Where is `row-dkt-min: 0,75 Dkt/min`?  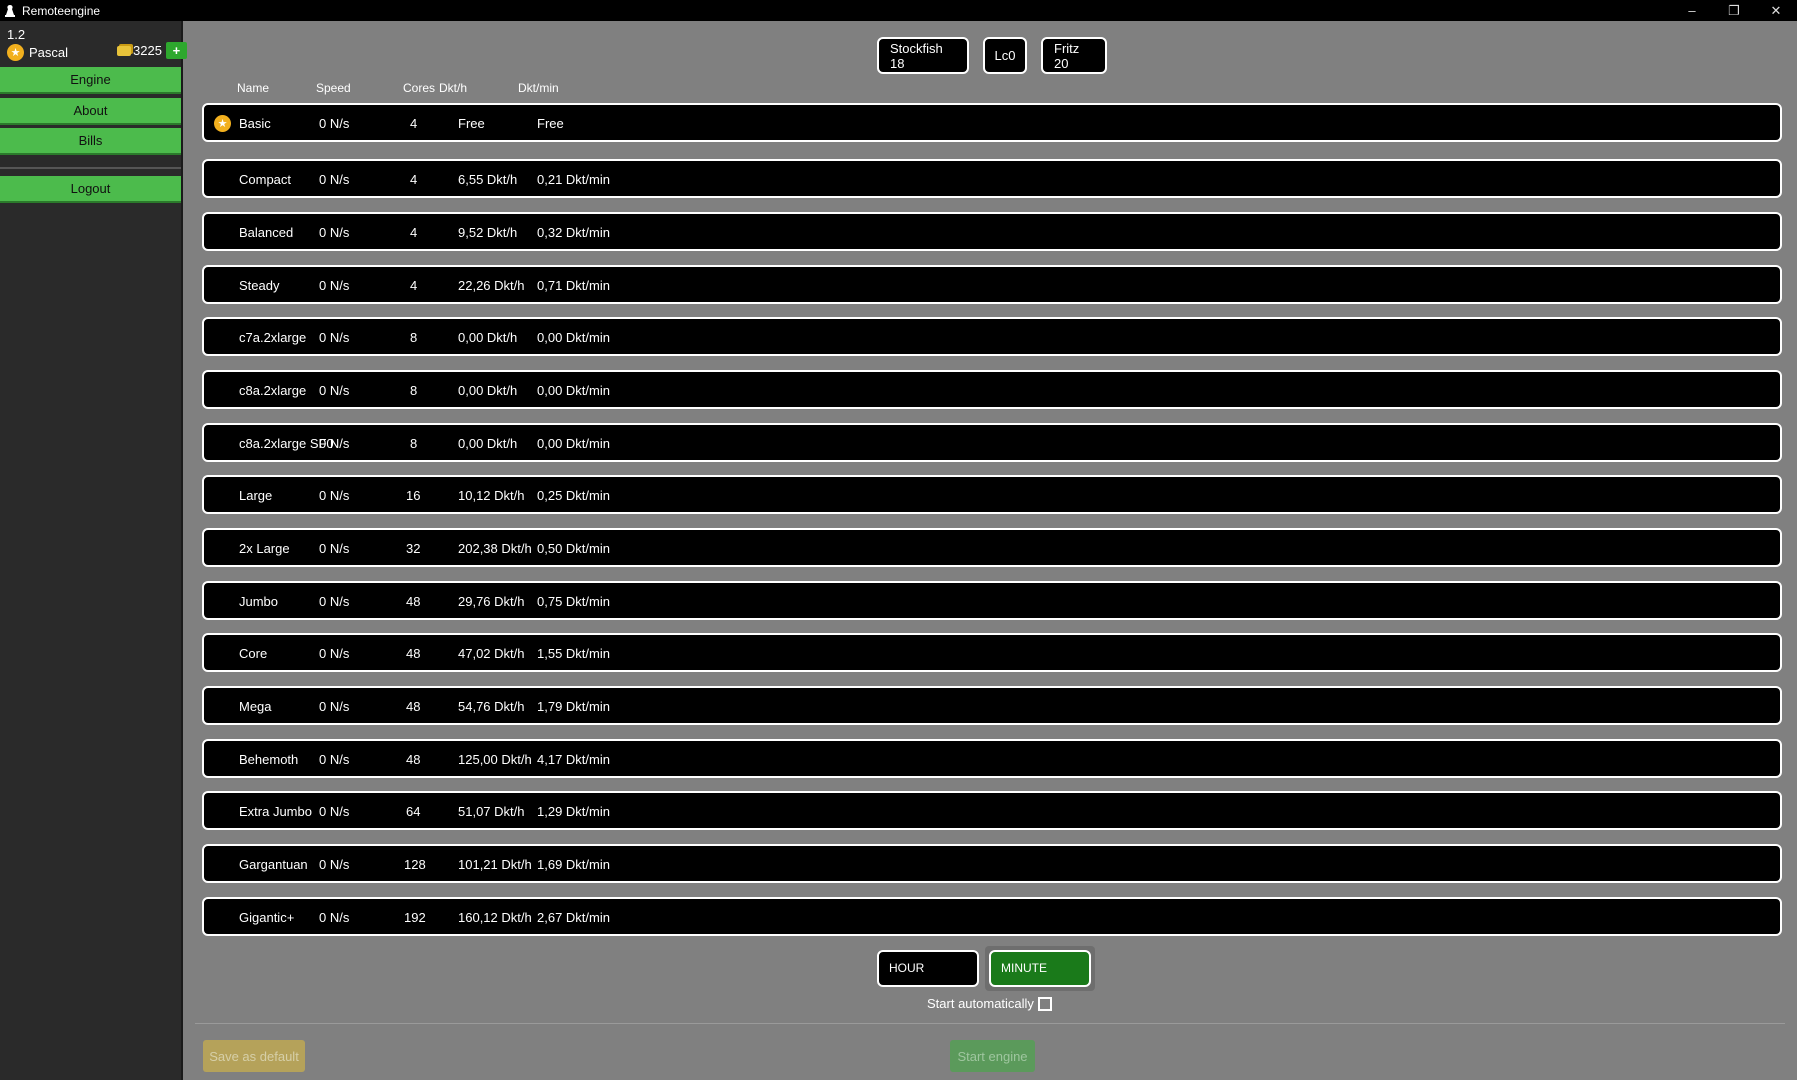 row-dkt-min: 0,75 Dkt/min is located at coordinates (573, 601).